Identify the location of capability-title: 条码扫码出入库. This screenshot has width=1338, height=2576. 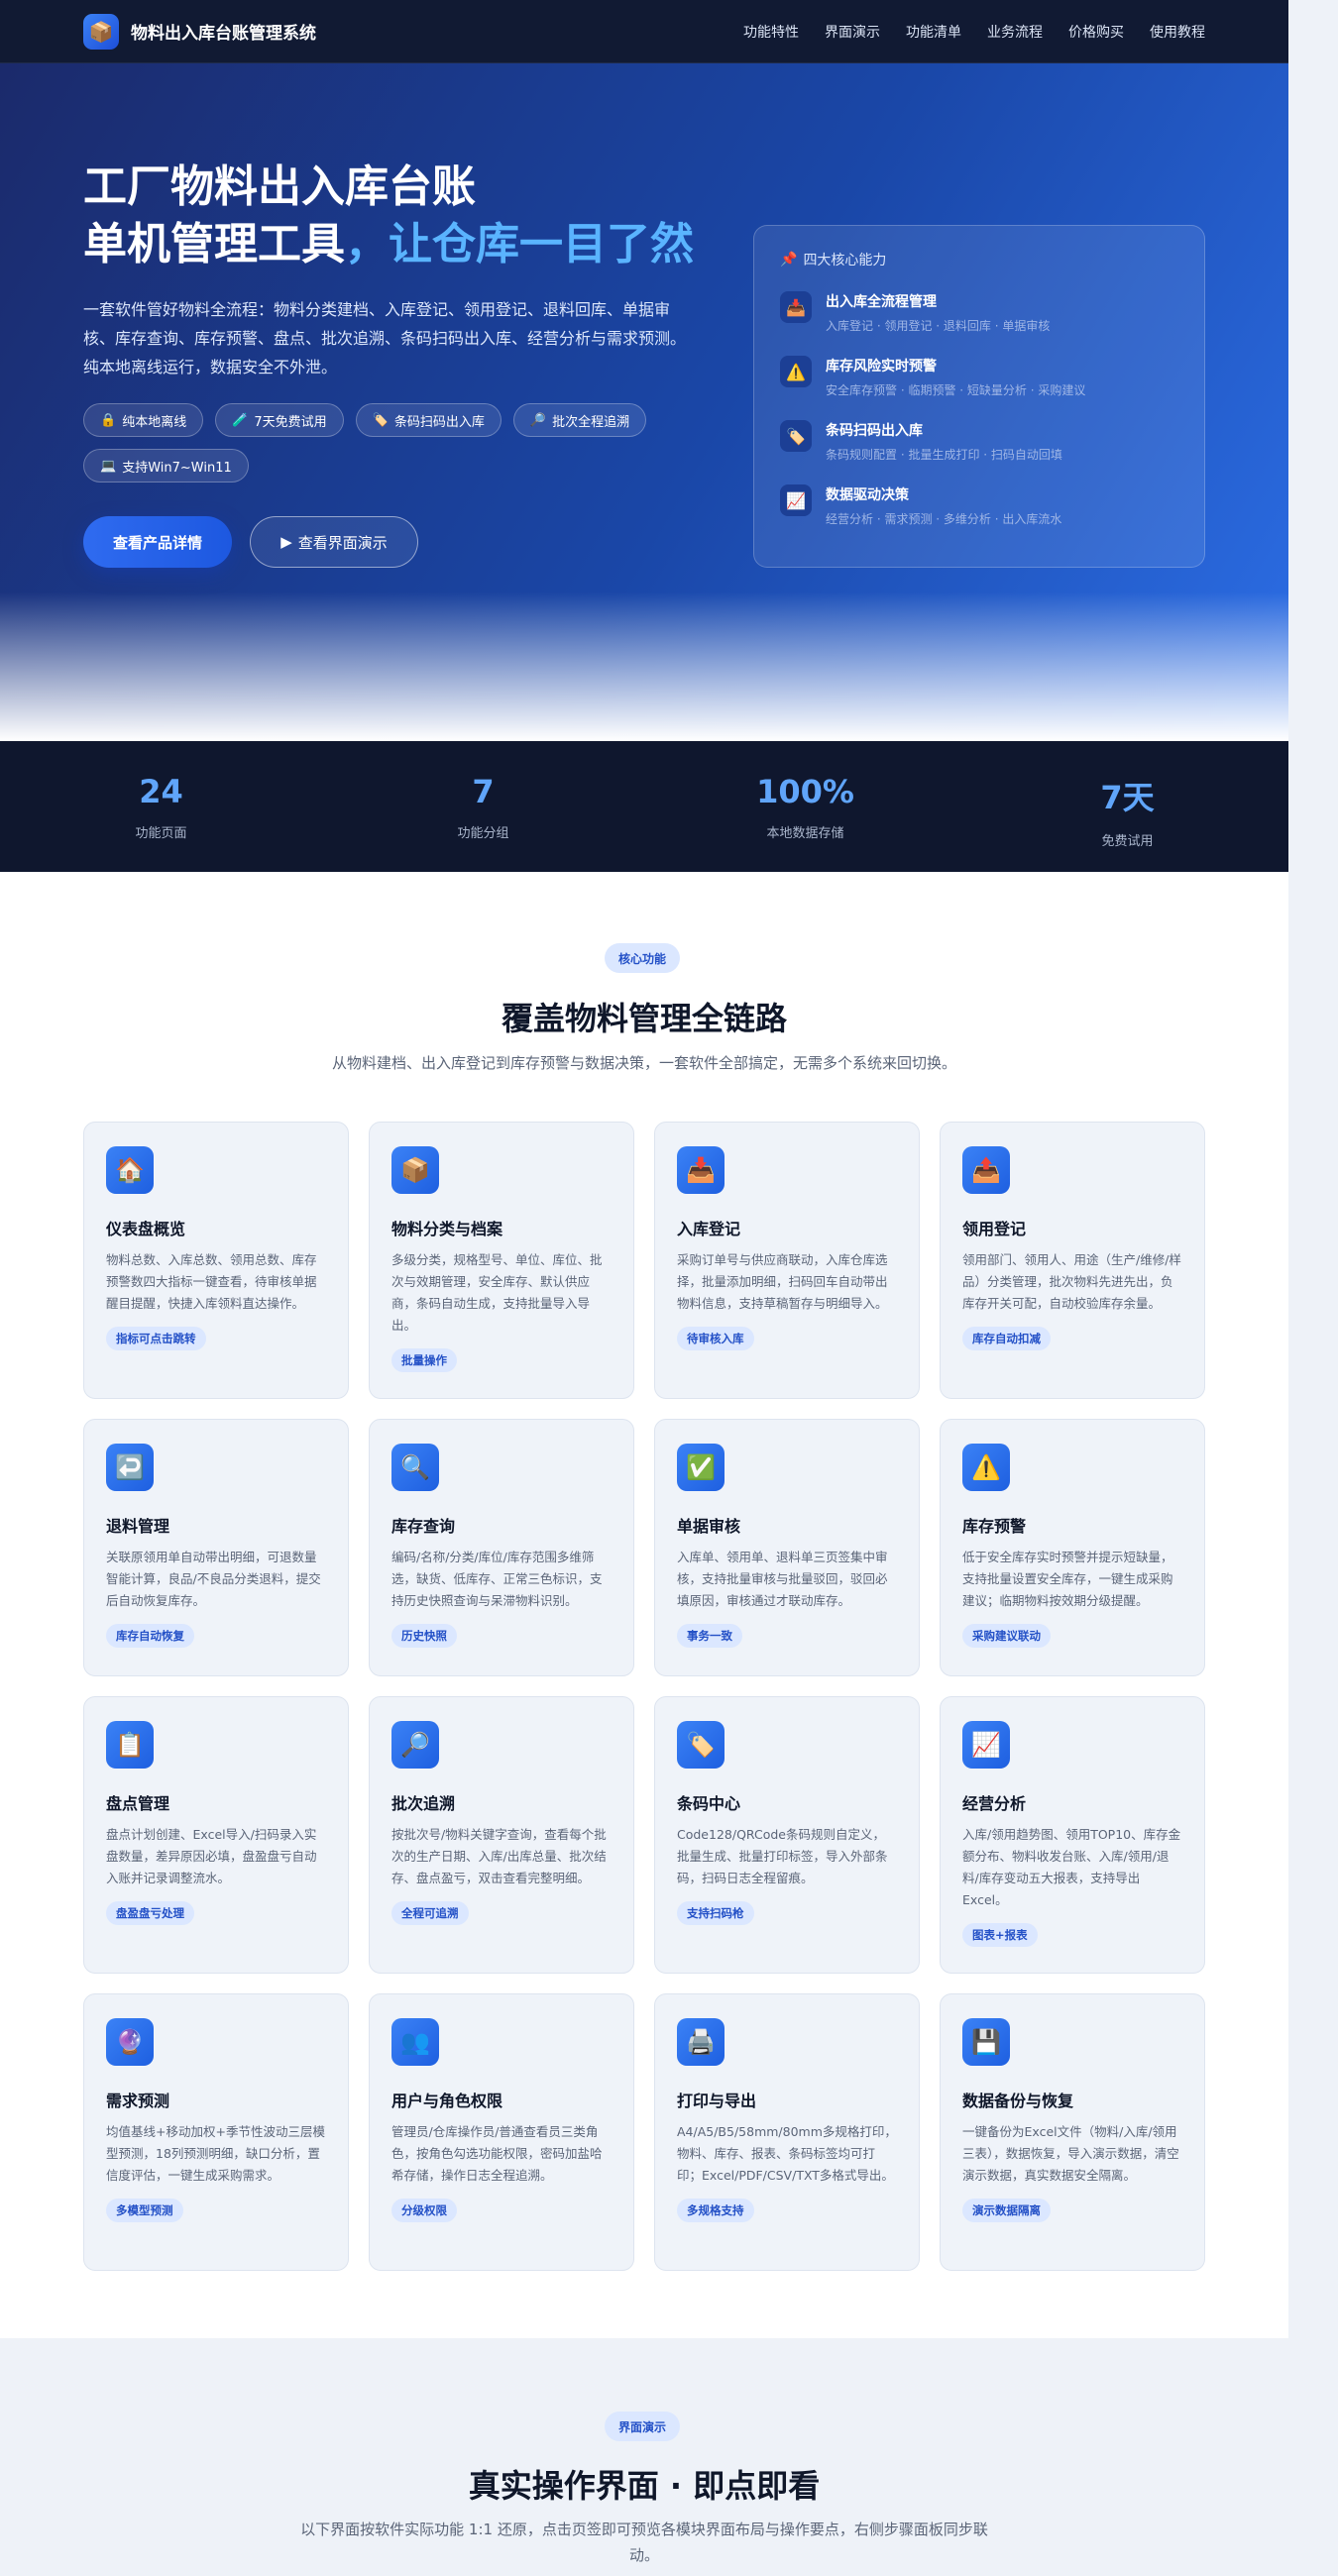
(874, 431).